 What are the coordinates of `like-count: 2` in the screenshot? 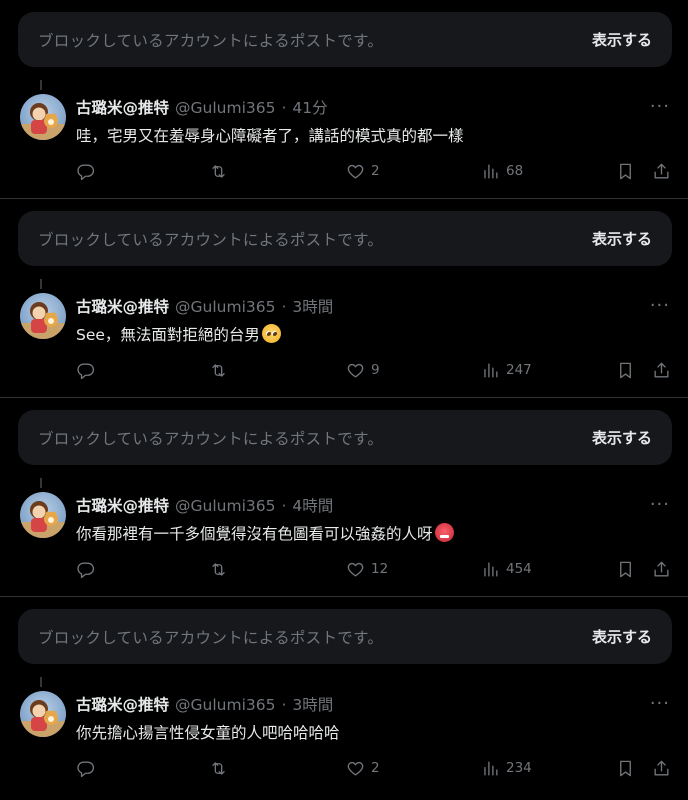 It's located at (375, 171).